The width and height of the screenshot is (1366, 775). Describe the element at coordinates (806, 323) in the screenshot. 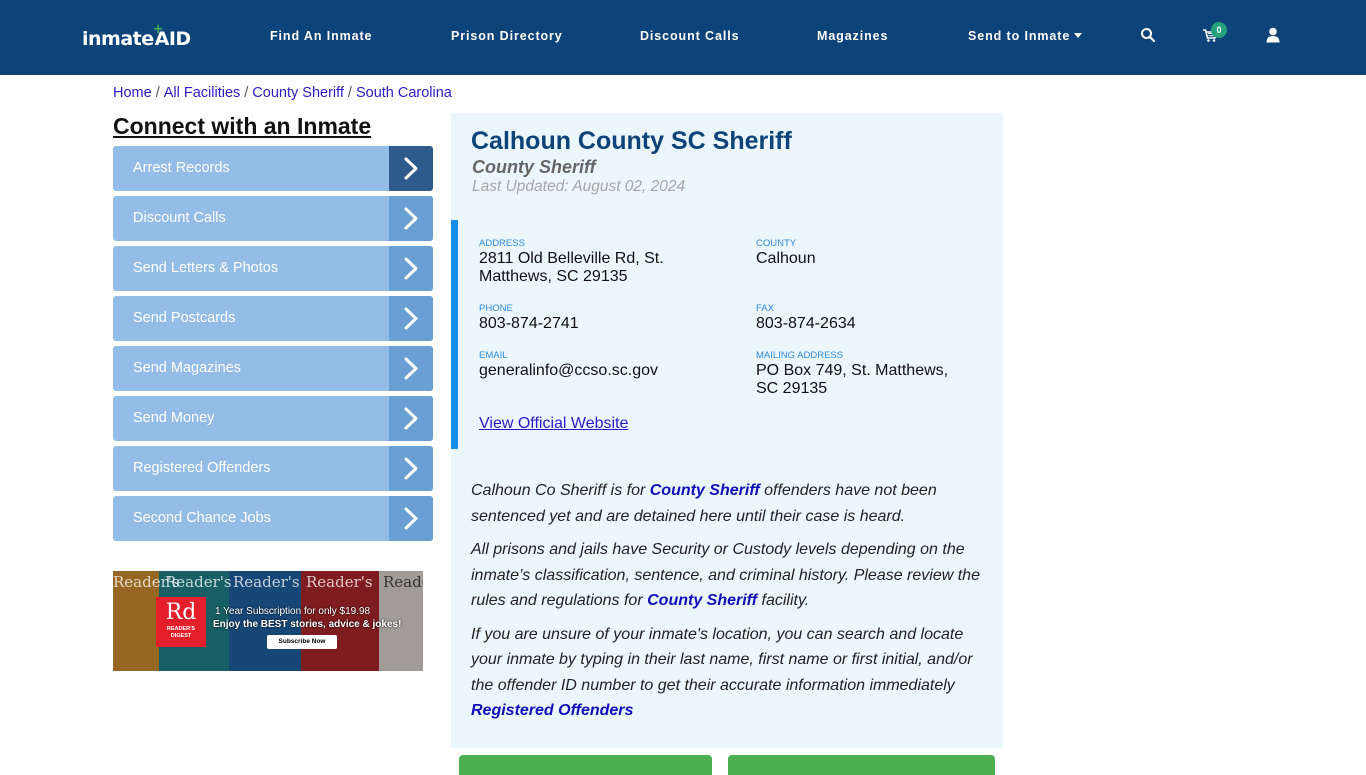

I see `fax-value: 803-874-2634` at that location.